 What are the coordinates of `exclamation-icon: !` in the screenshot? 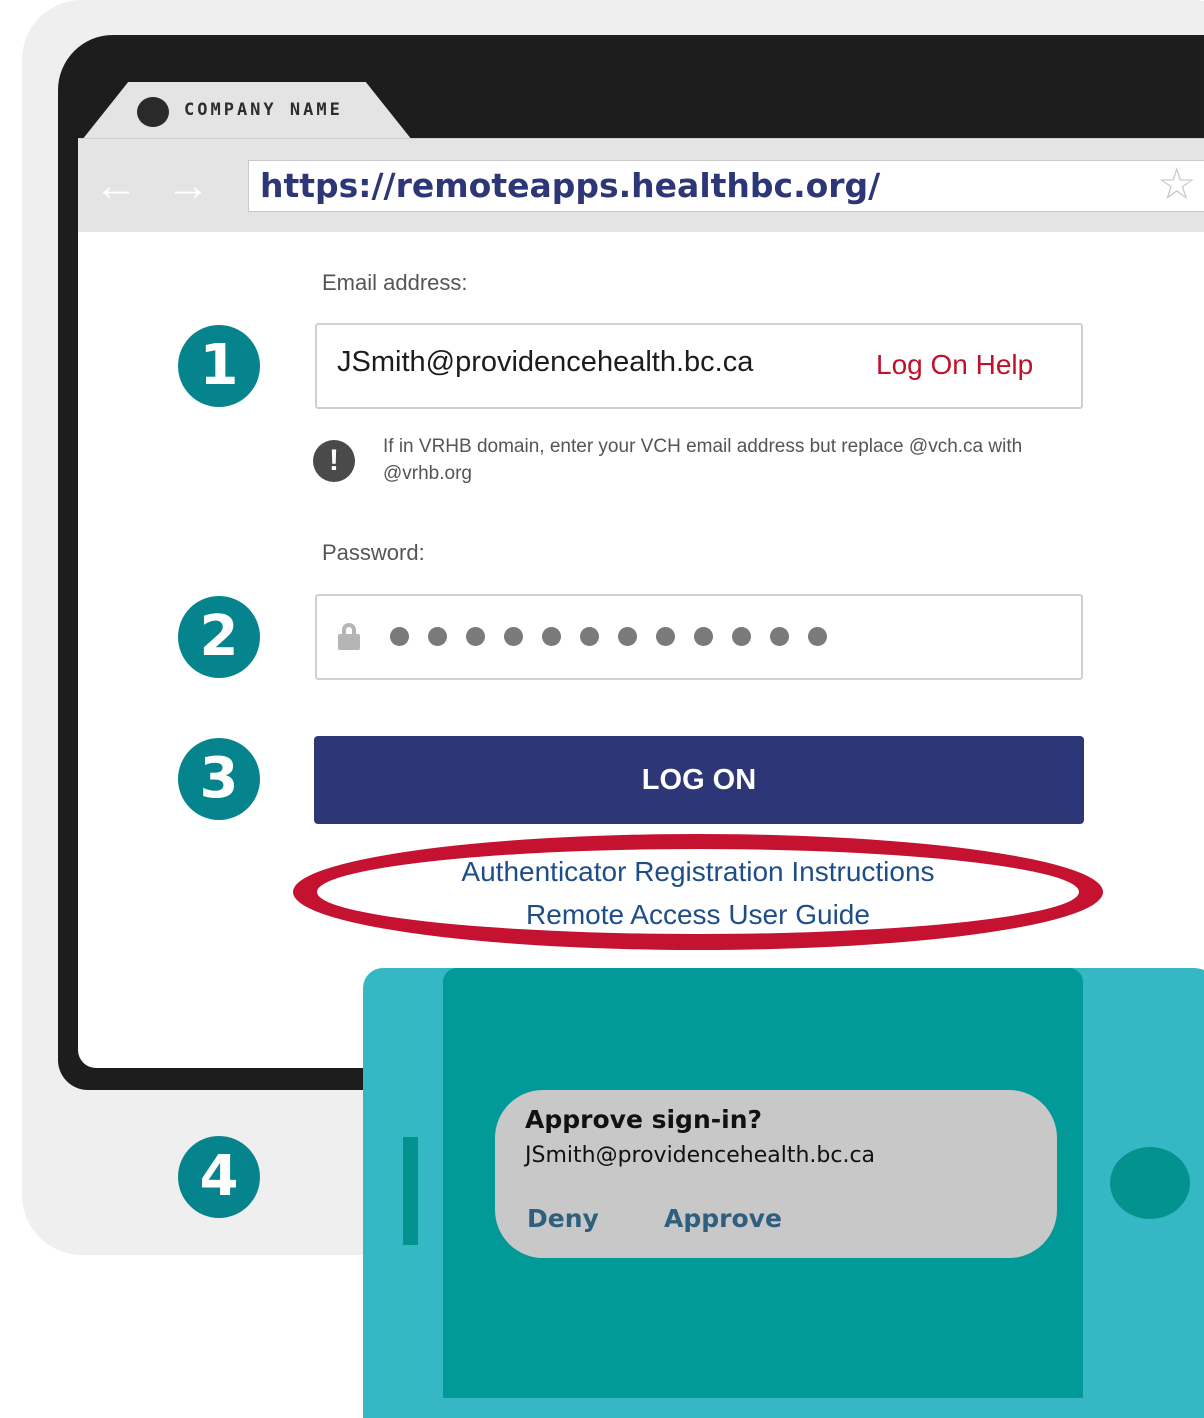 It's located at (334, 461).